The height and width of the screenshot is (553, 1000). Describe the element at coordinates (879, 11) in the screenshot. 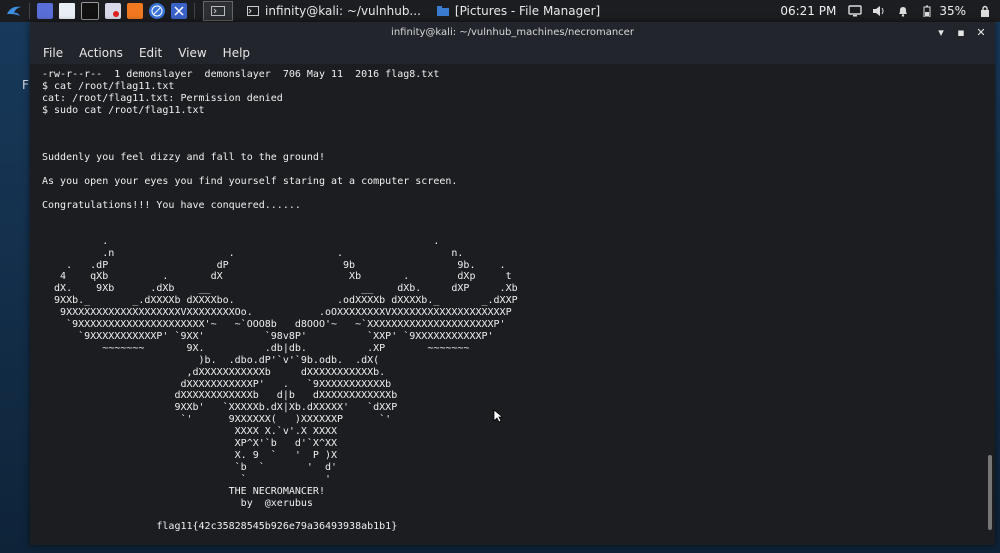

I see `volume-icon` at that location.